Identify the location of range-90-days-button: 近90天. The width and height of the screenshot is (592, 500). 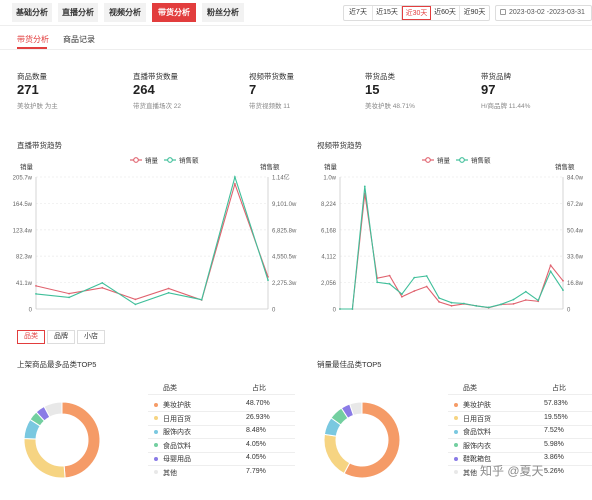
(474, 13).